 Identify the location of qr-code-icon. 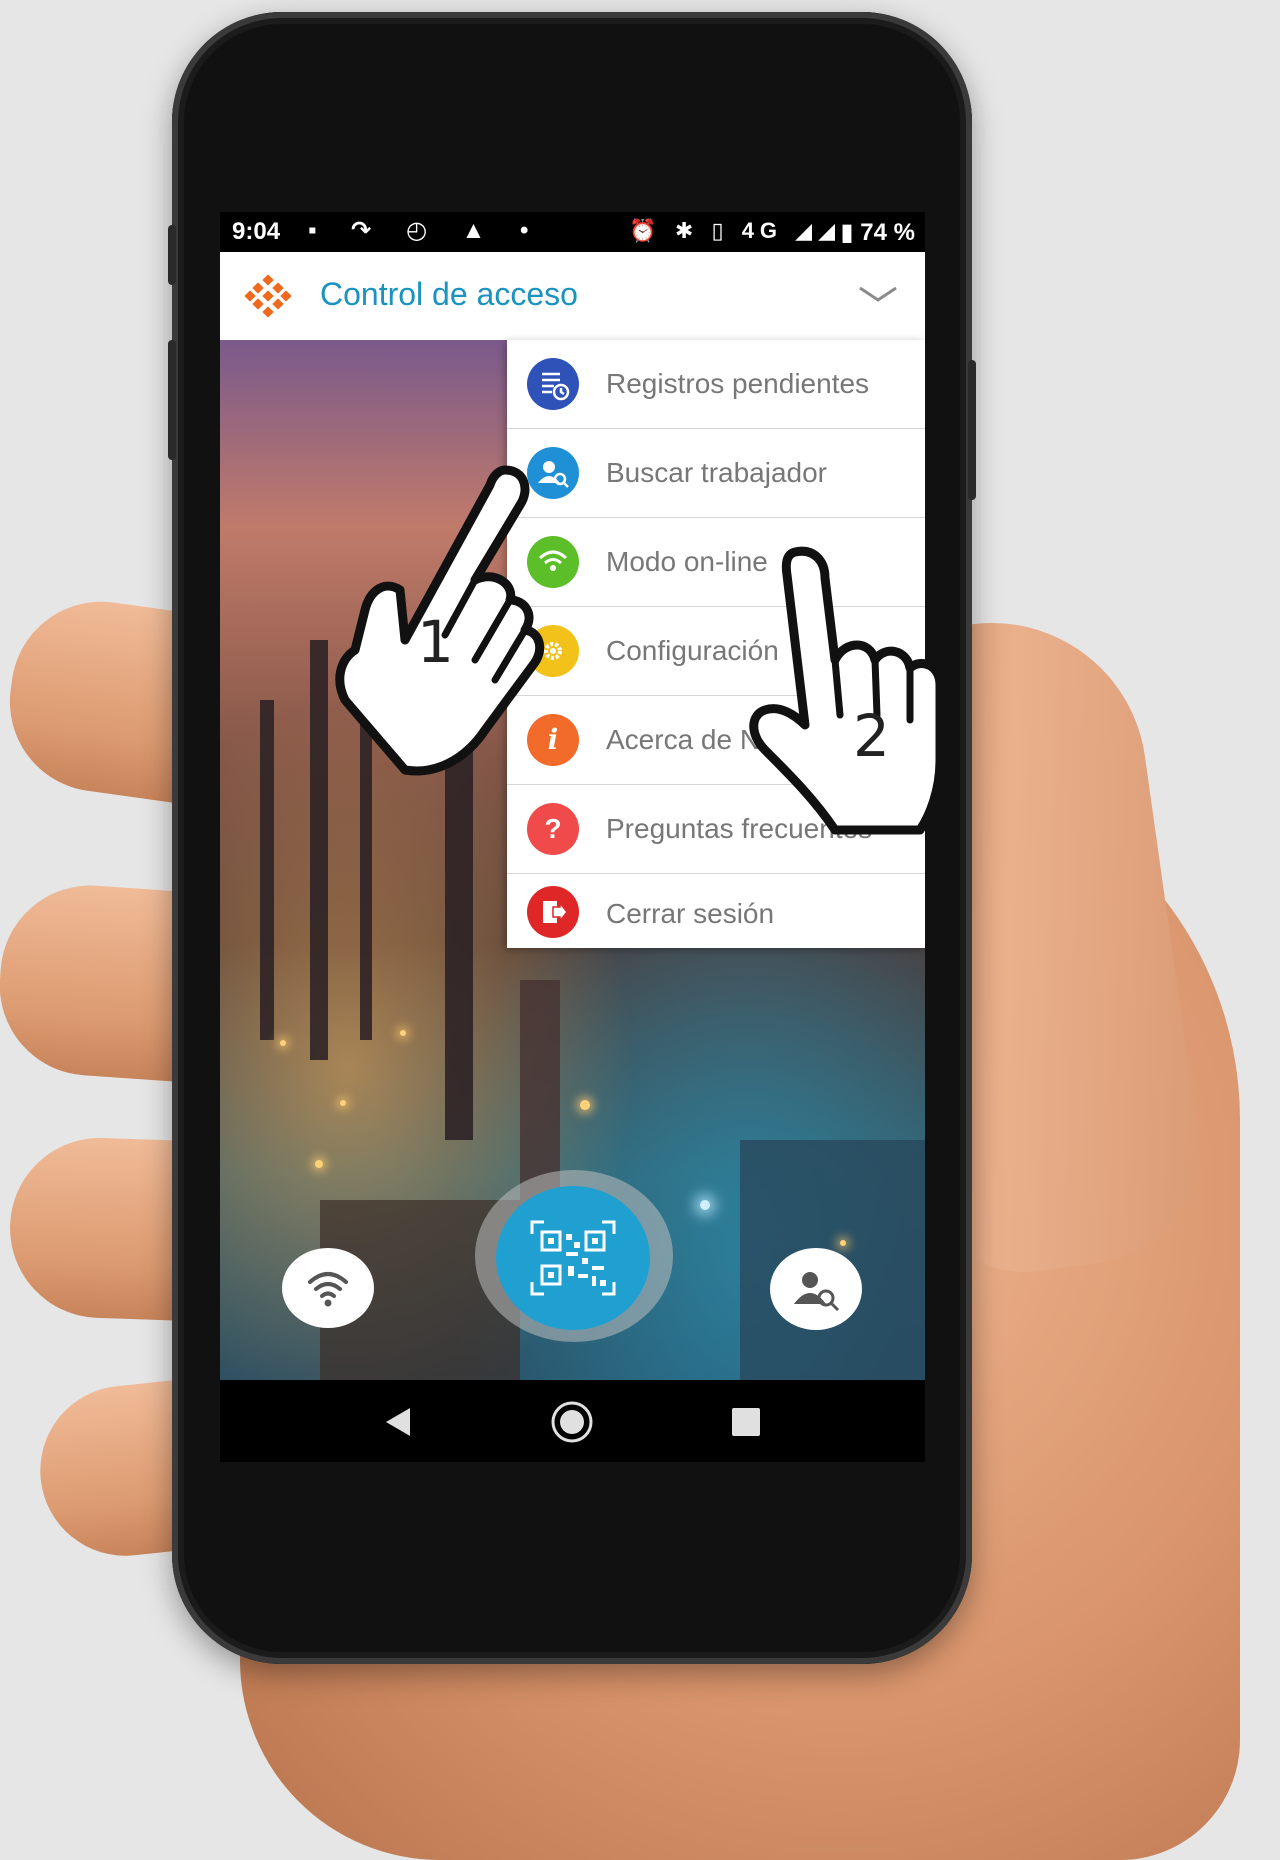
(573, 1258).